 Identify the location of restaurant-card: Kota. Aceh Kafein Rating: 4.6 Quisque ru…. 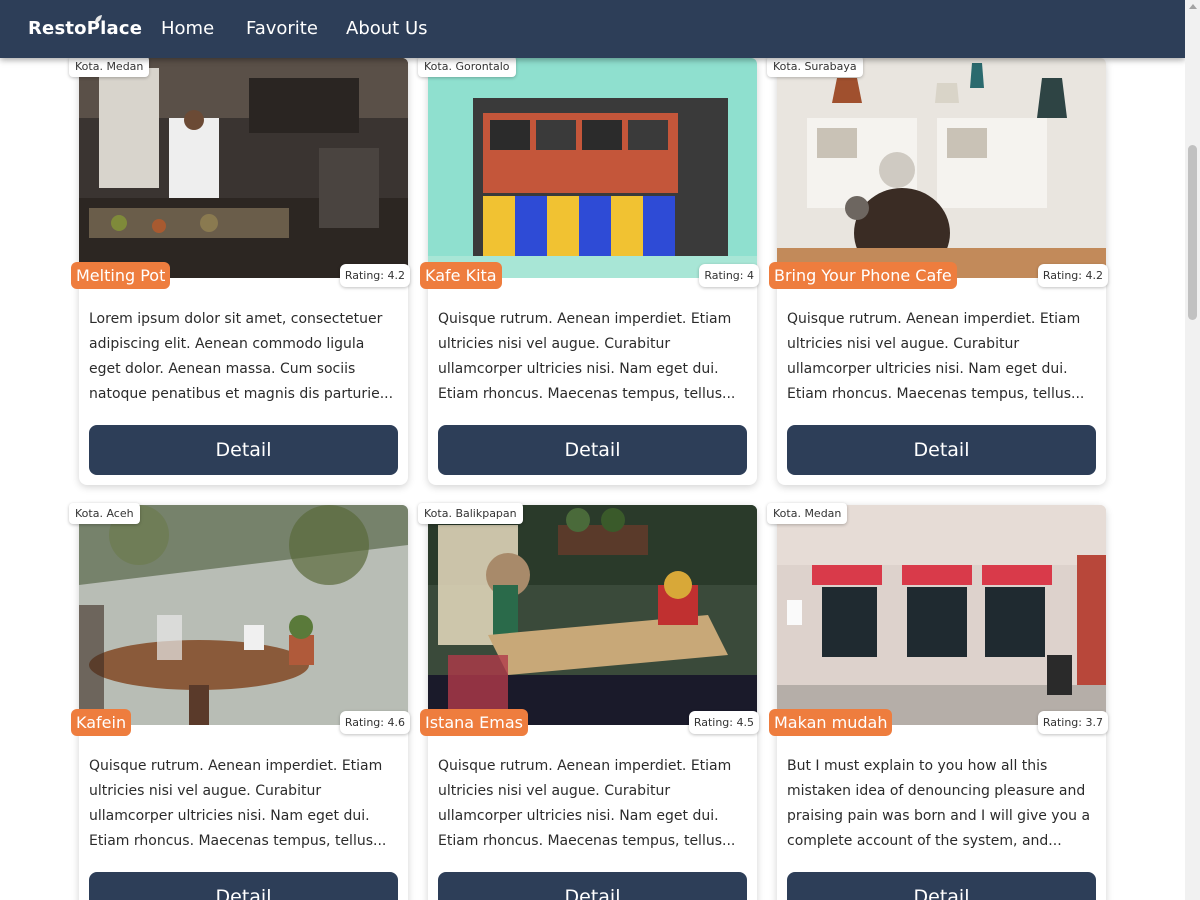
(239, 701).